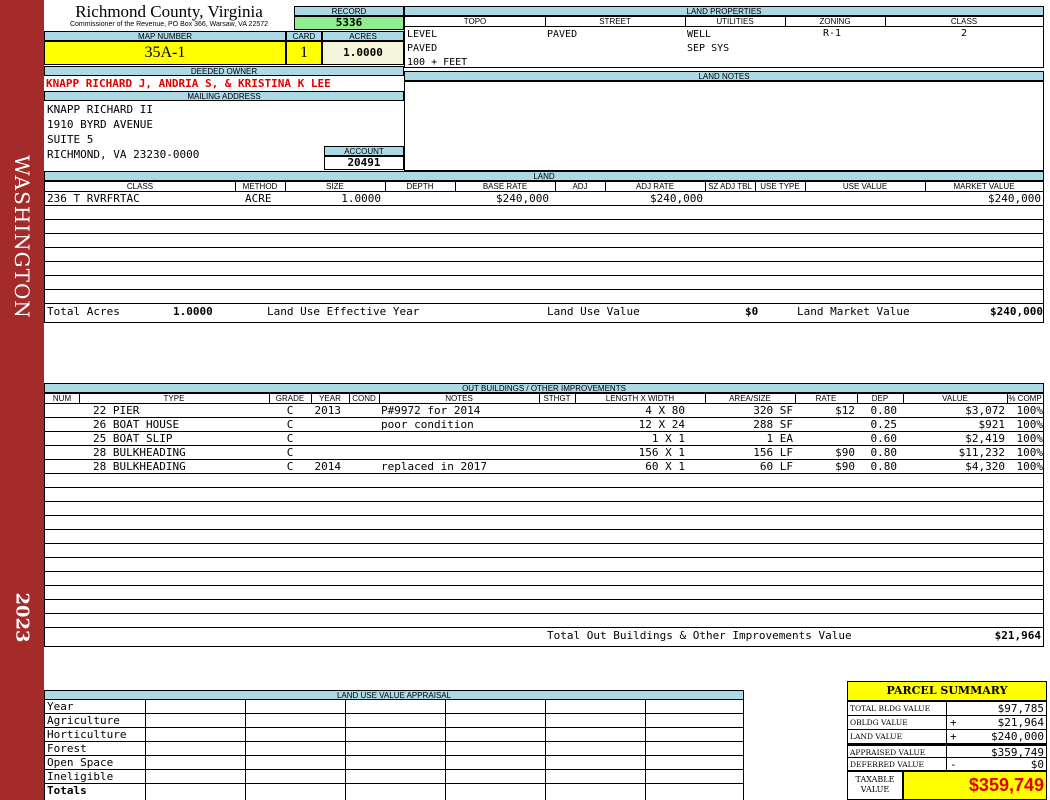 The image size is (1050, 800). I want to click on land-col-market-value: MARKET VALUE, so click(984, 186).